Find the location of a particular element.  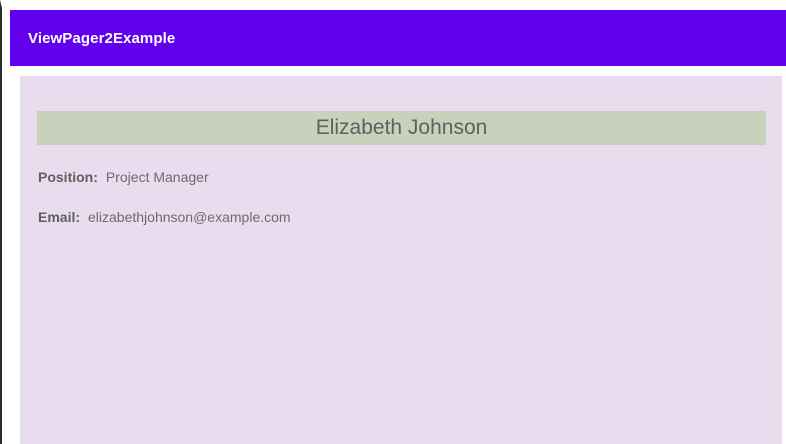

email-value: elizabethjohnson@example.com is located at coordinates (189, 217).